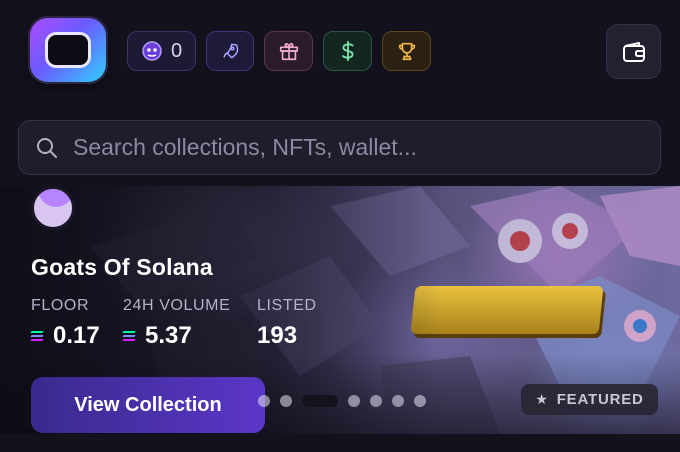 The image size is (680, 452). I want to click on level-chip: 0, so click(161, 51).